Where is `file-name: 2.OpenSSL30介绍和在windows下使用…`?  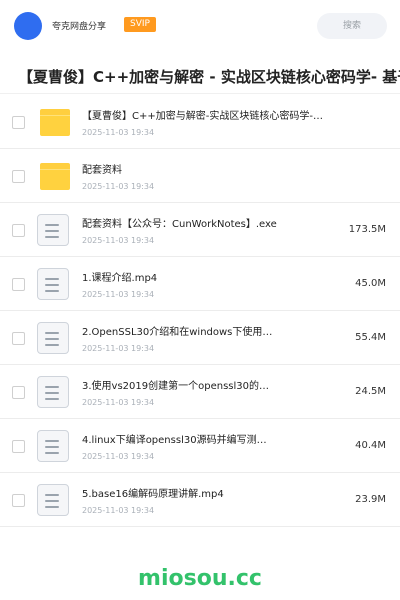
file-name: 2.OpenSSL30介绍和在windows下使用… is located at coordinates (177, 332).